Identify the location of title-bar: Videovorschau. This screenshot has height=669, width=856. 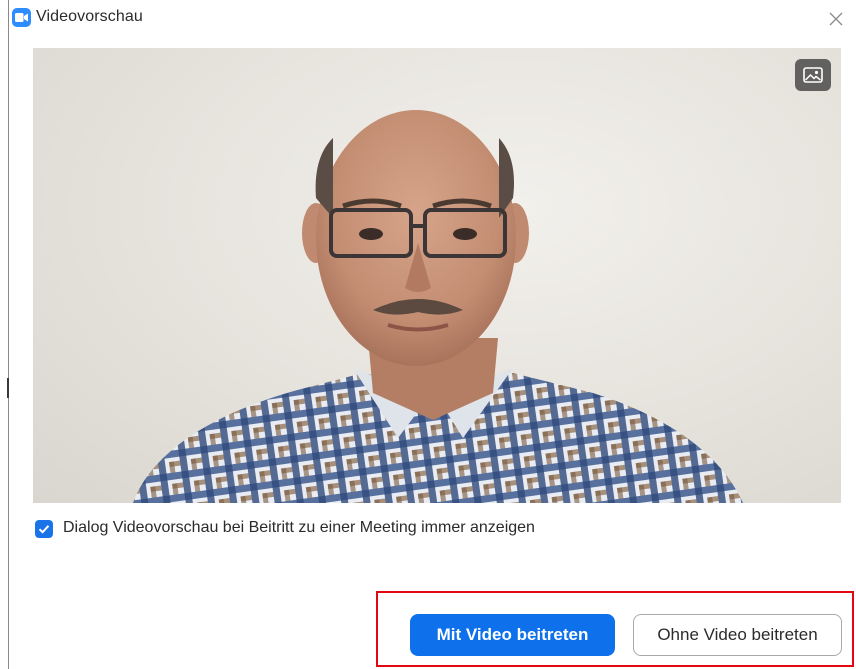
(434, 18).